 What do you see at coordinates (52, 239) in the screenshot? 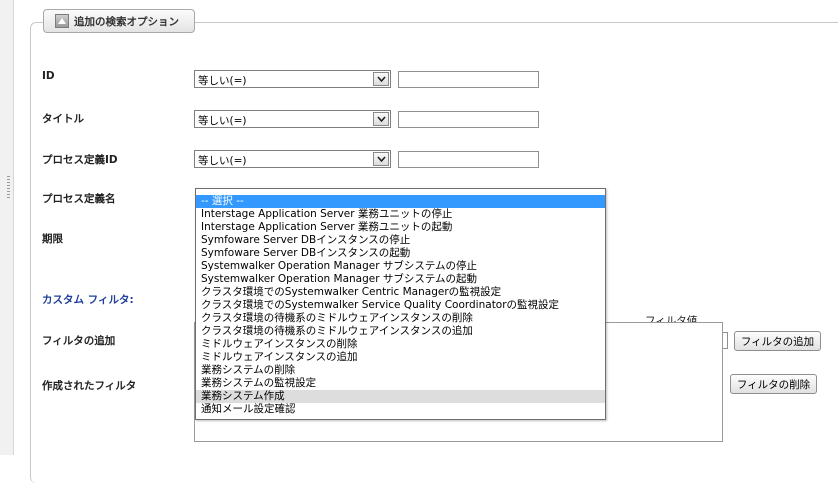
I see `deadline-label: 期限` at bounding box center [52, 239].